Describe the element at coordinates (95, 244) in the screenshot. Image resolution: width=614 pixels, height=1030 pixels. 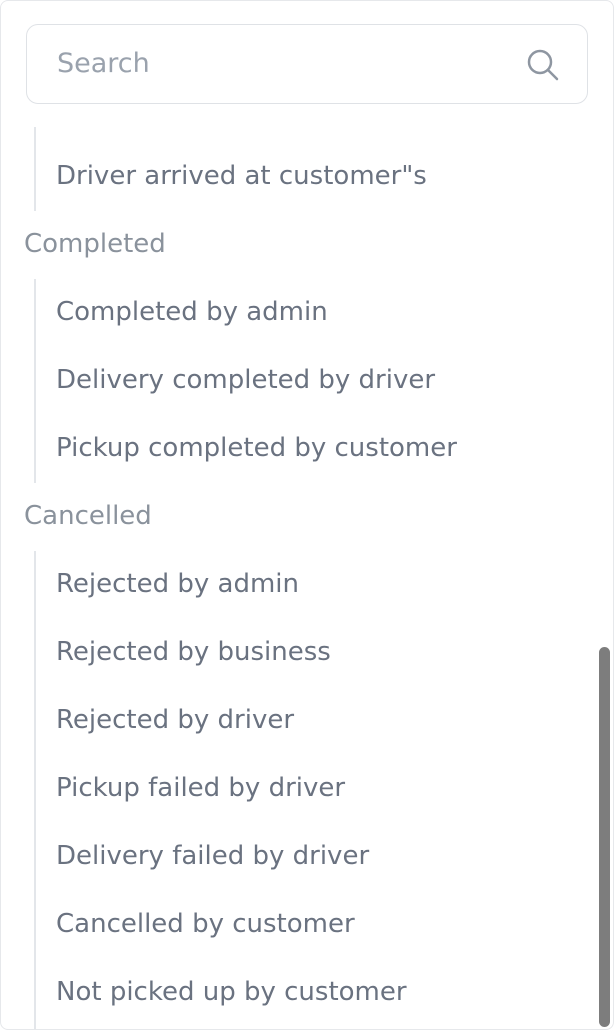
I see `group-label-completed: Completed` at that location.